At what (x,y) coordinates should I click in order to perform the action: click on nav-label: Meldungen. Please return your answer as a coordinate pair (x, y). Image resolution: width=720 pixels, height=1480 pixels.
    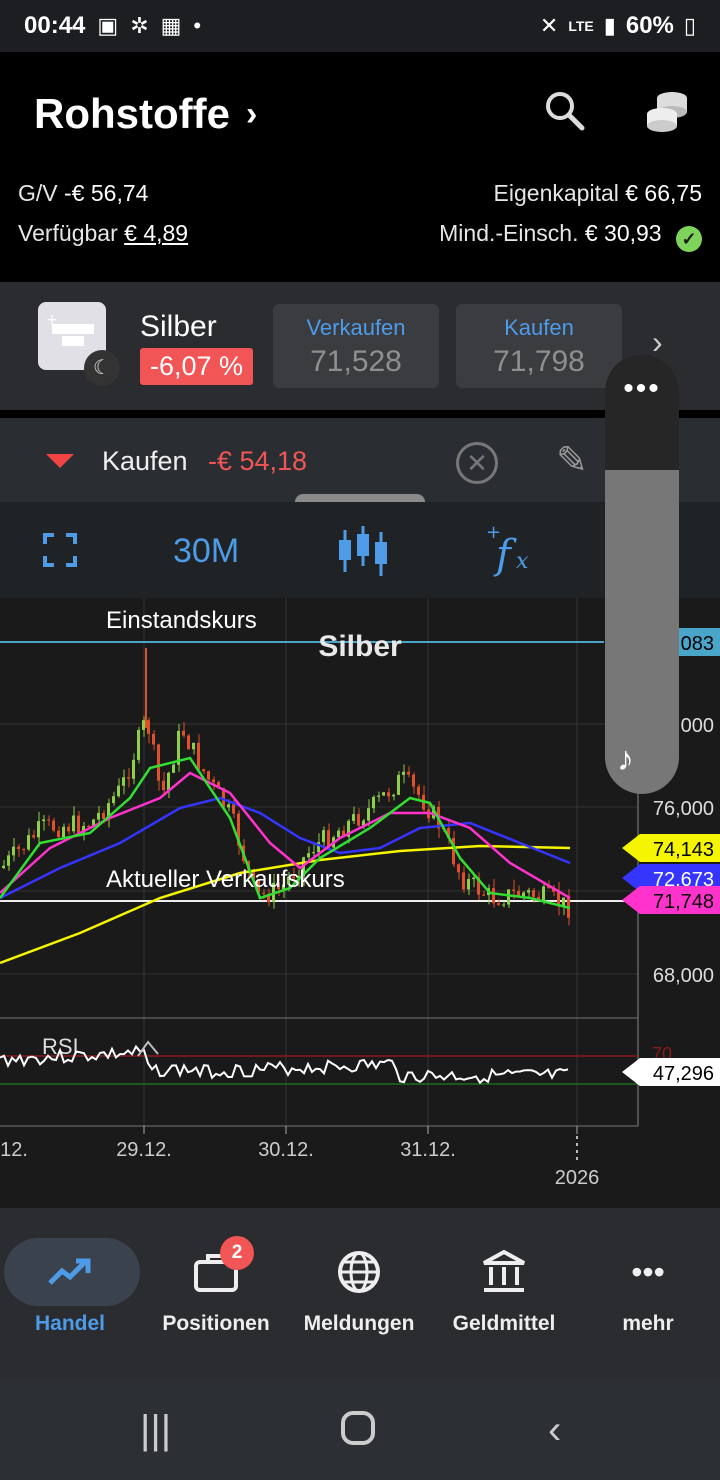
    Looking at the image, I should click on (359, 1323).